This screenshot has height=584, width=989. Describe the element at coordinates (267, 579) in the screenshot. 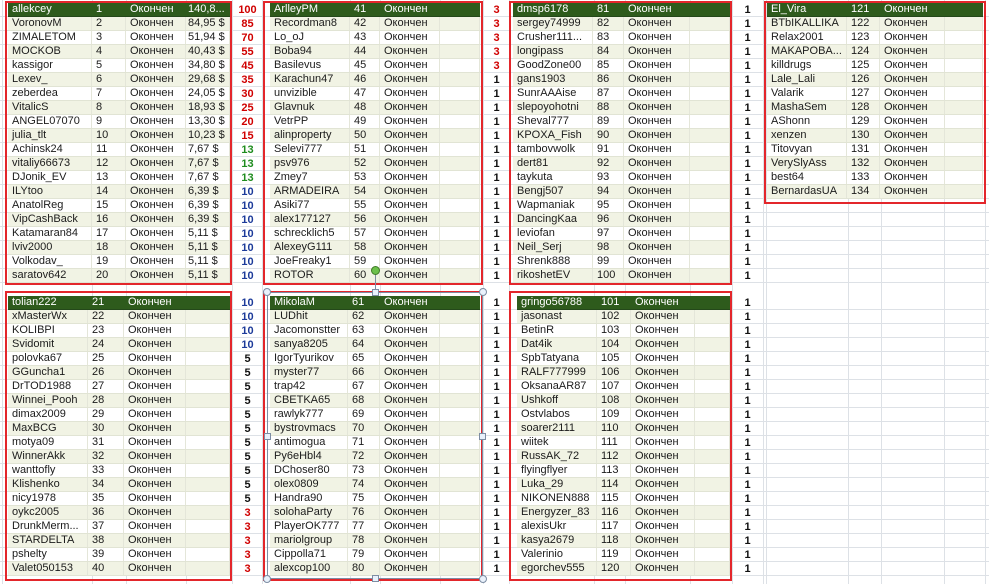

I see `resize-handle-bottom-left` at that location.